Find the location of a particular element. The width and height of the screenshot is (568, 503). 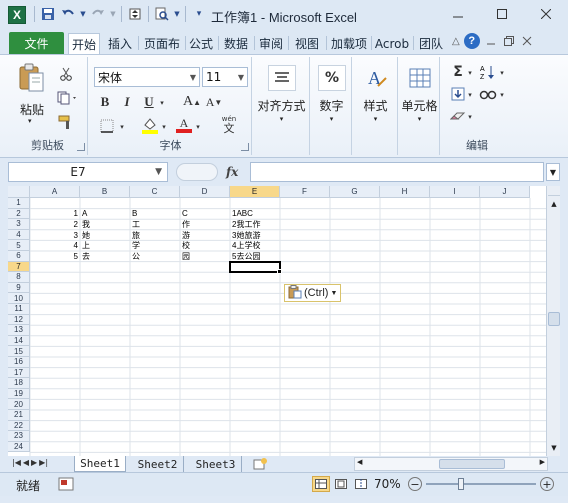

row-header-13: 13 is located at coordinates (19, 330).